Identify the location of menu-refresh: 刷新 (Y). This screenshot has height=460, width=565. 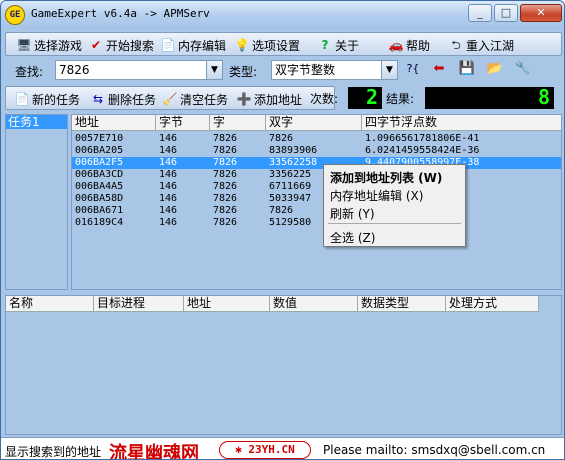
(352, 213).